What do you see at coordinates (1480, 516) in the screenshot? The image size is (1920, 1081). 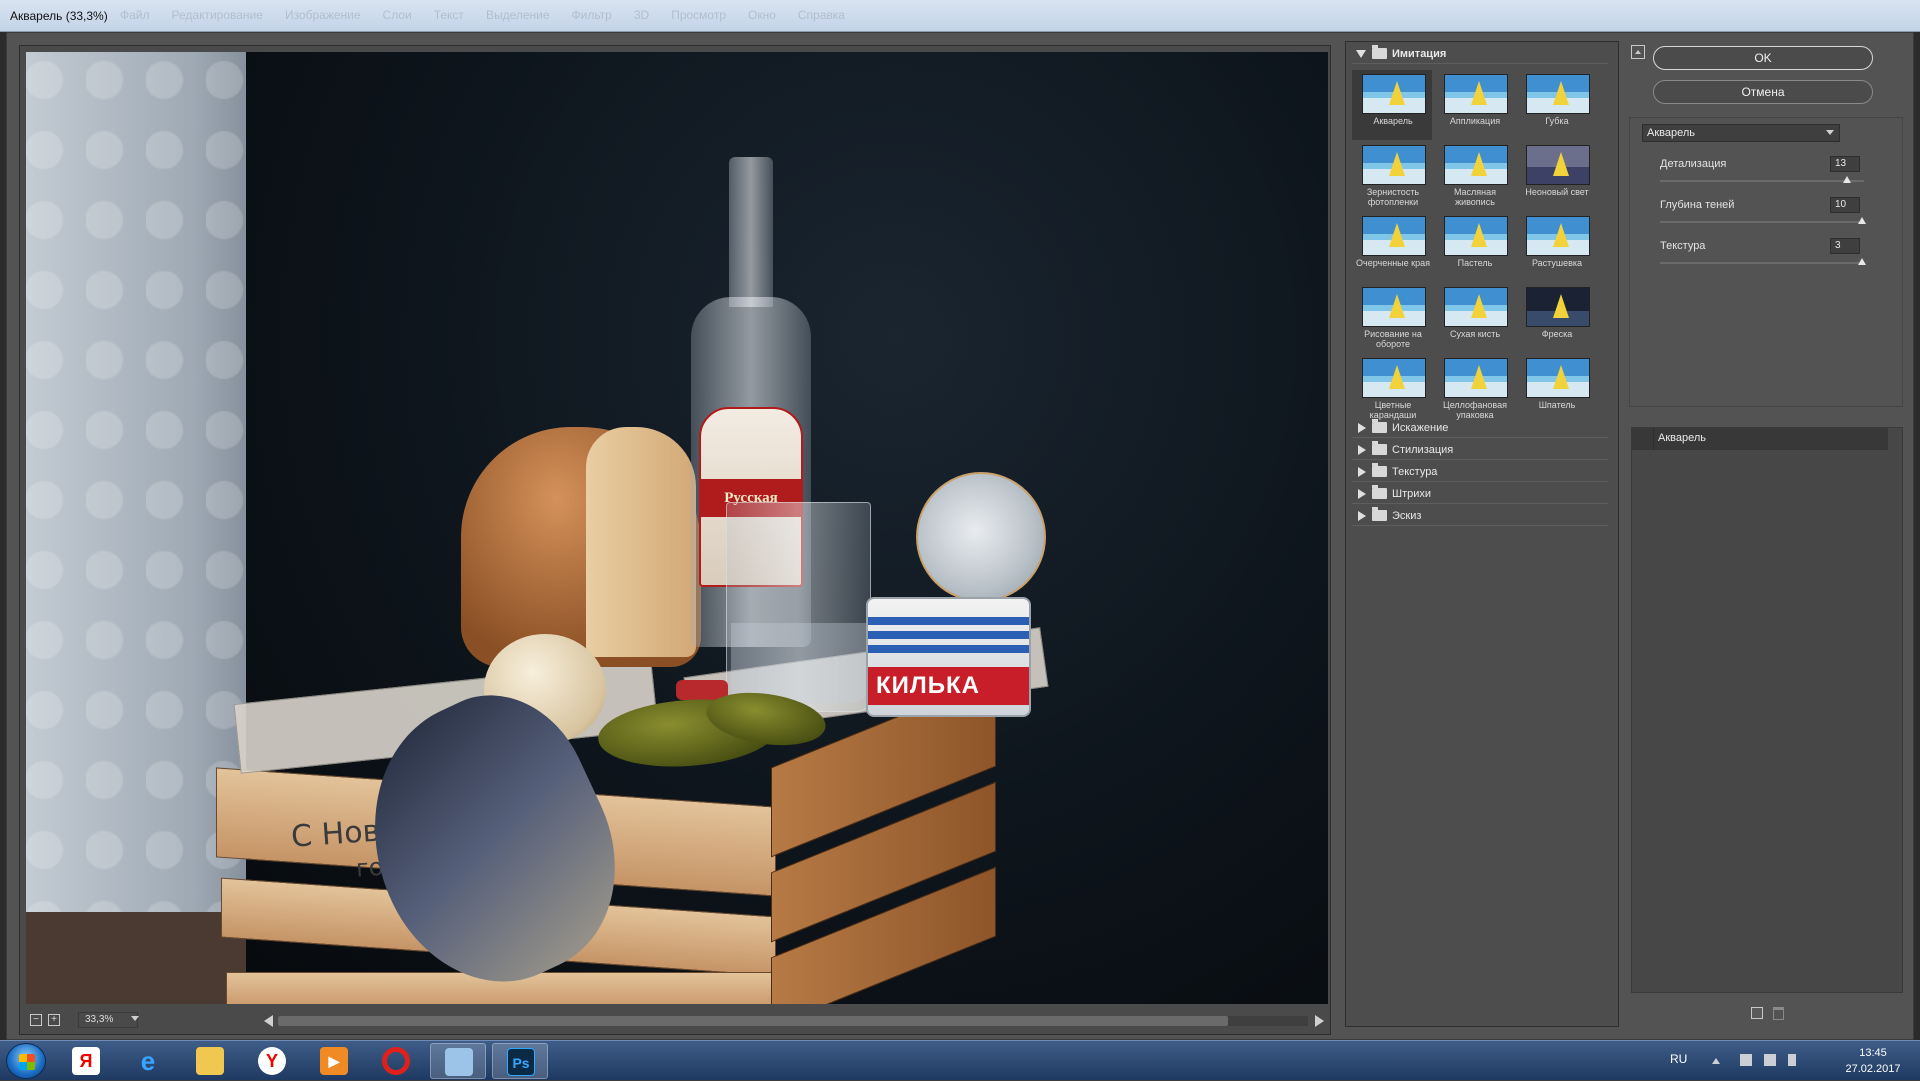 I see `category-sketch: Эскиз` at bounding box center [1480, 516].